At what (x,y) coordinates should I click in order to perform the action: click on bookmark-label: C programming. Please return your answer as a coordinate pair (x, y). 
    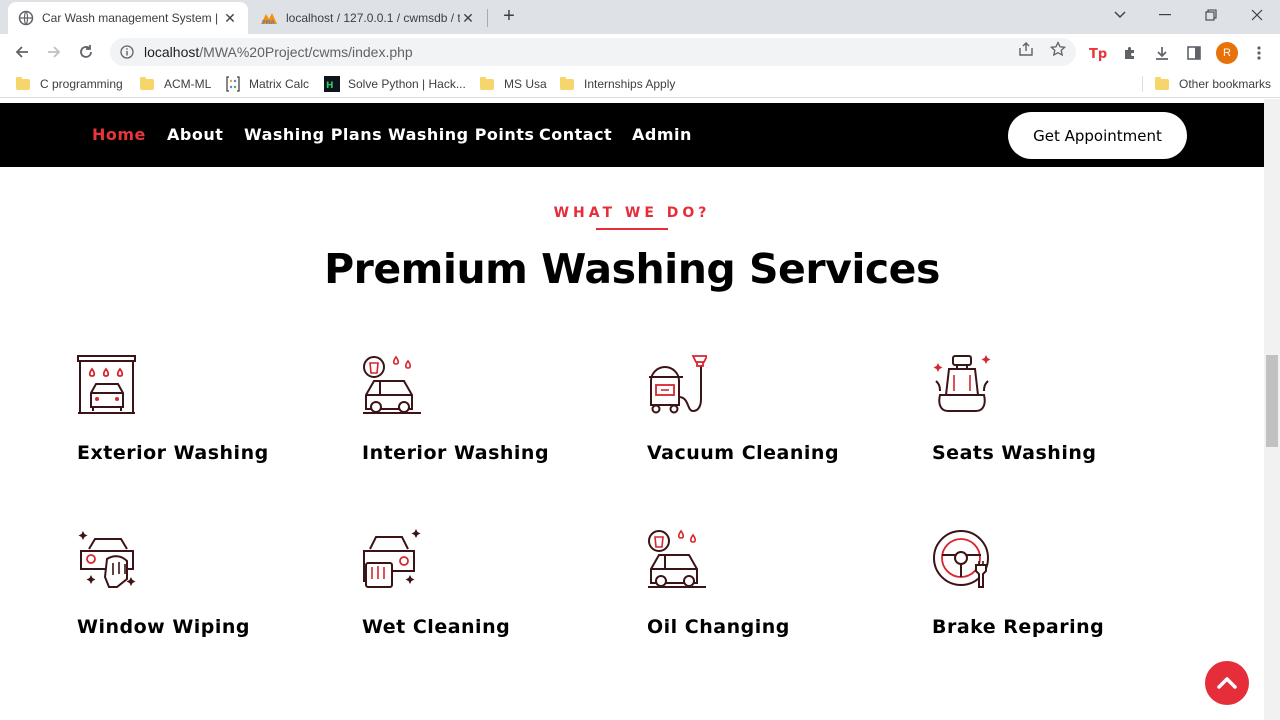
    Looking at the image, I should click on (81, 84).